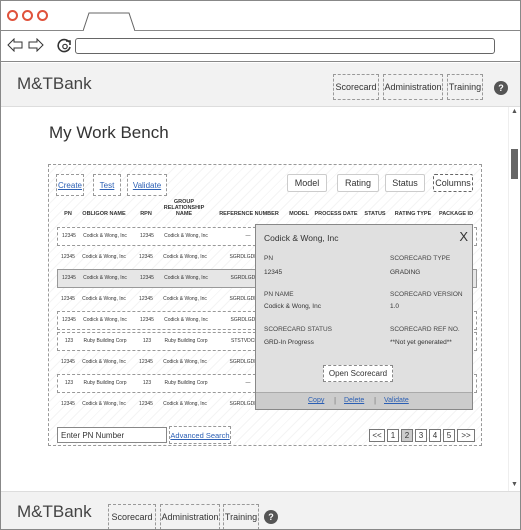 Image resolution: width=521 pixels, height=530 pixels. I want to click on footer-brand-logo: M&TBank, so click(54, 512).